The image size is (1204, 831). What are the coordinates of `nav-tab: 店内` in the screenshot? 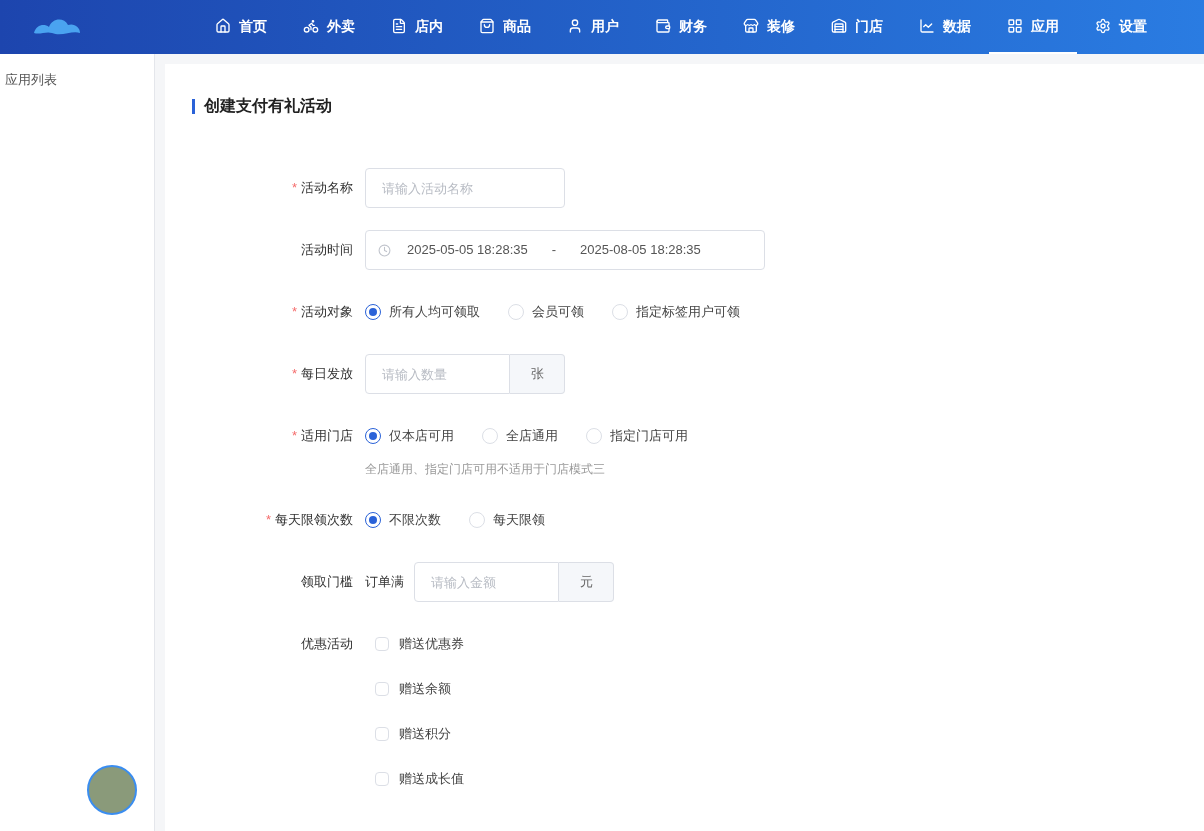 It's located at (417, 27).